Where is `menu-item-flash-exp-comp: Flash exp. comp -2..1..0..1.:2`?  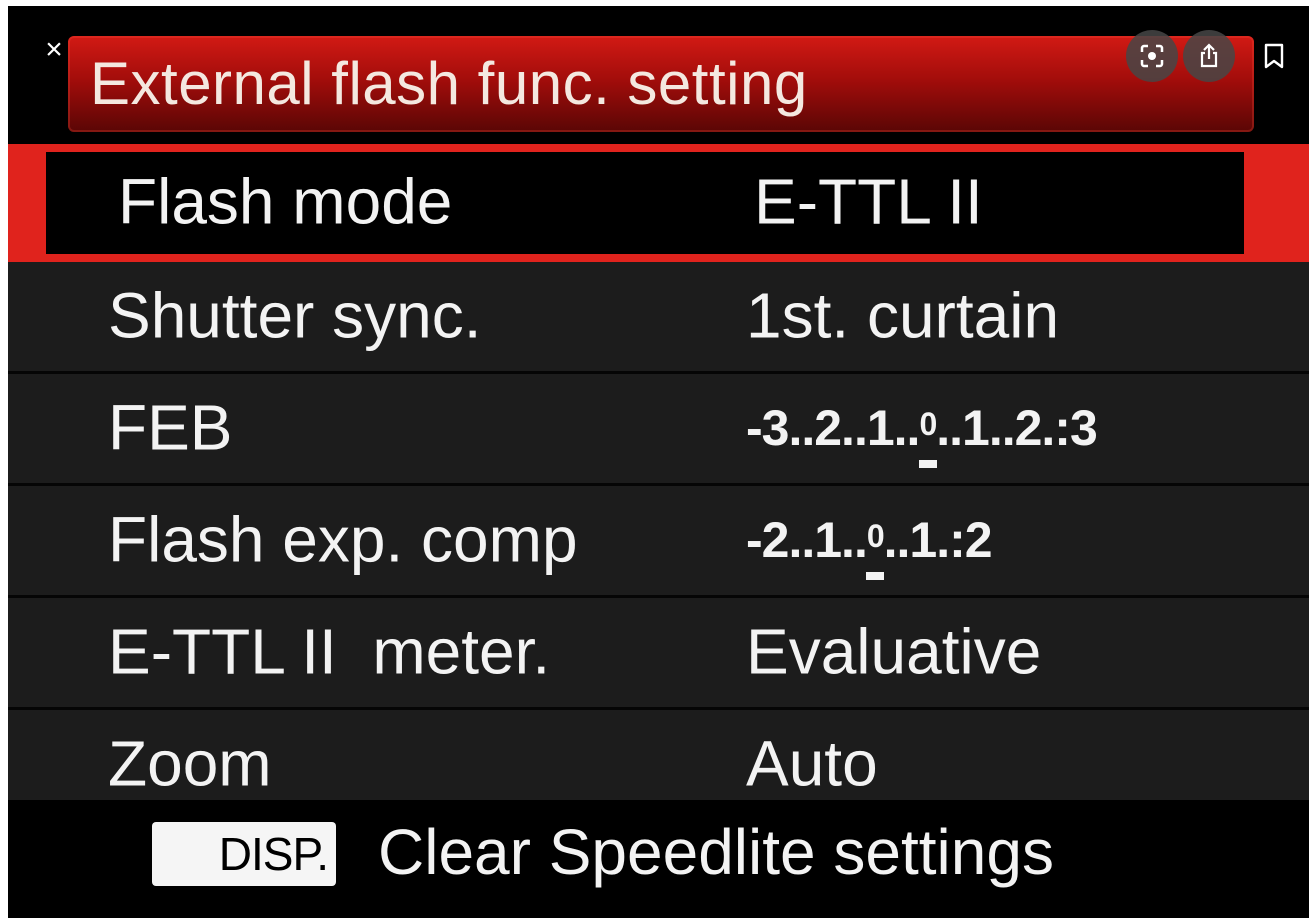 menu-item-flash-exp-comp: Flash exp. comp -2..1..0..1.:2 is located at coordinates (658, 542).